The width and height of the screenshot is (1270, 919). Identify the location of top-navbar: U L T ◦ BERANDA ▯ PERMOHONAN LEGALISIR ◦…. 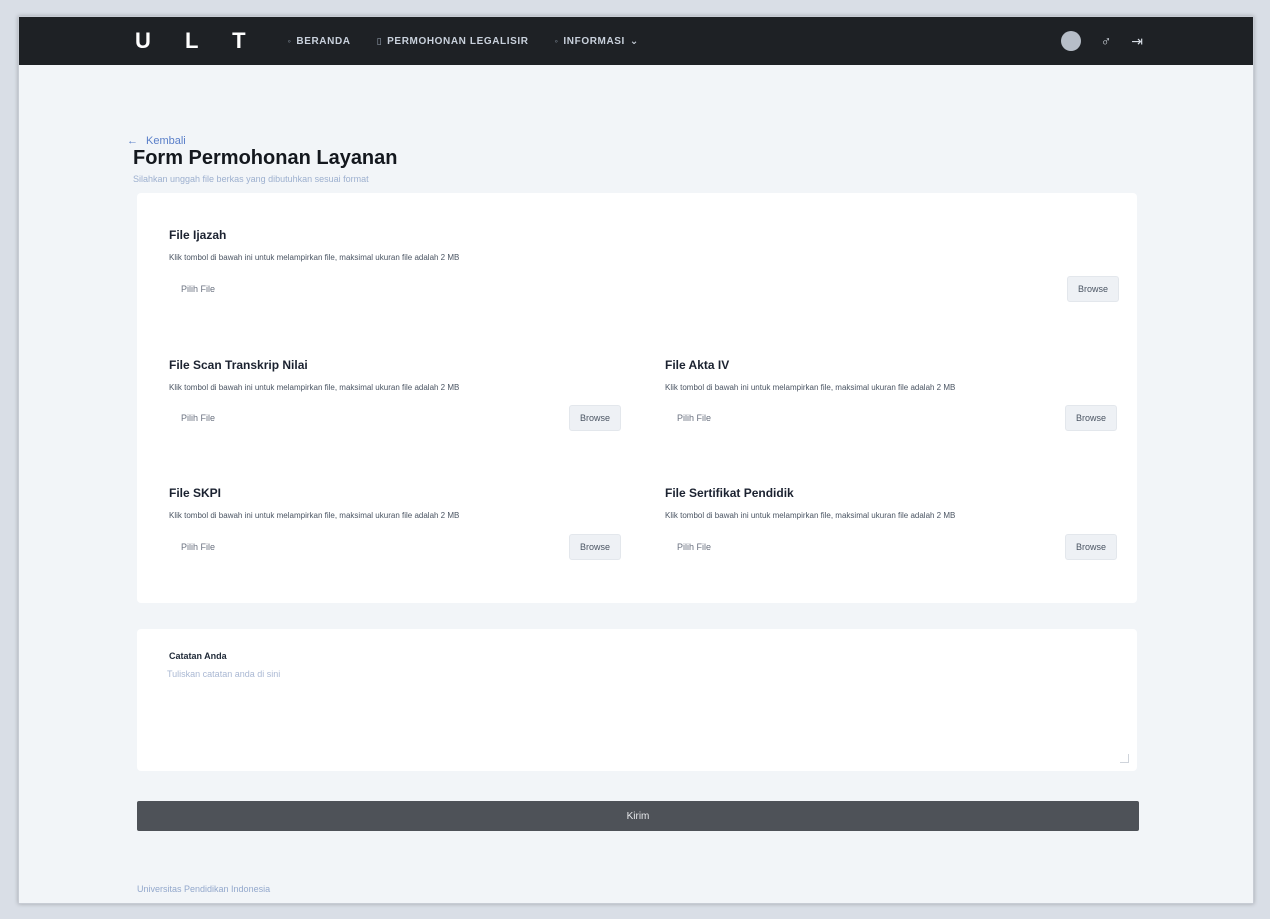
(636, 41).